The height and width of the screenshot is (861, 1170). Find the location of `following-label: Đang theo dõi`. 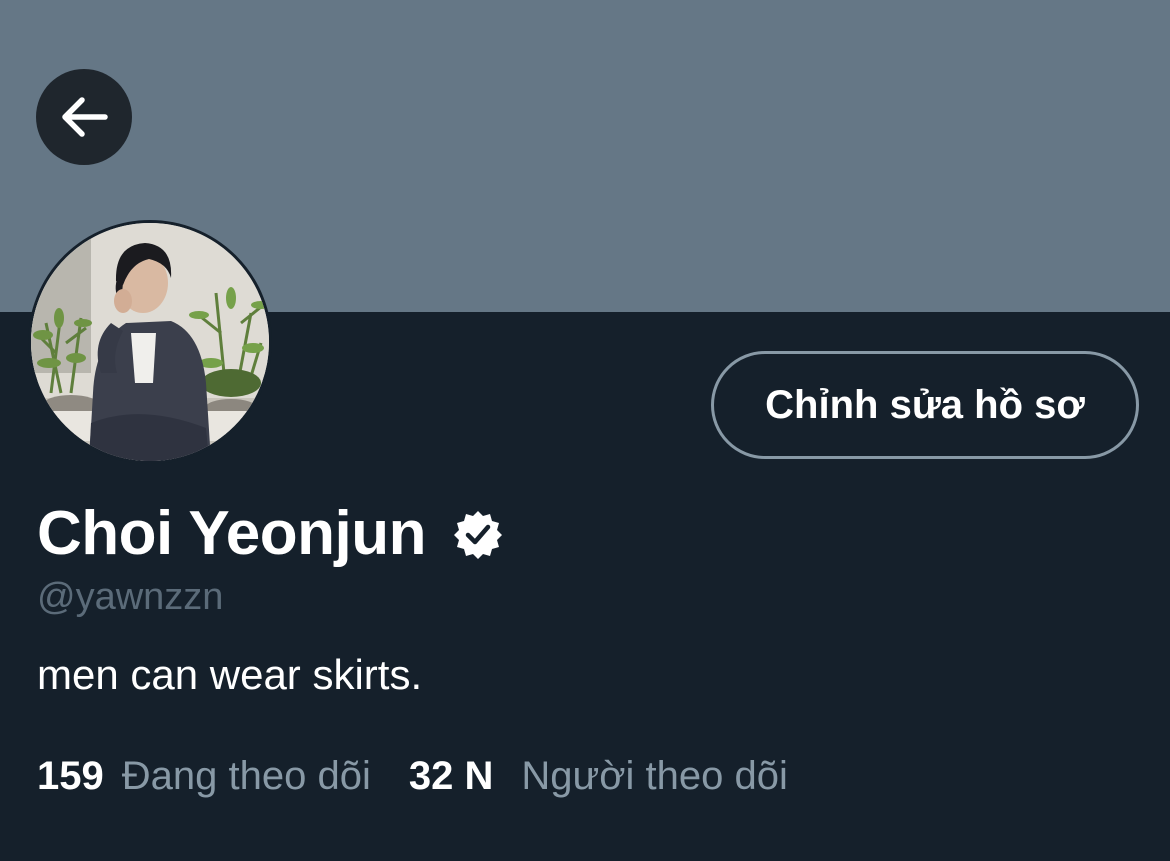

following-label: Đang theo dõi is located at coordinates (246, 776).